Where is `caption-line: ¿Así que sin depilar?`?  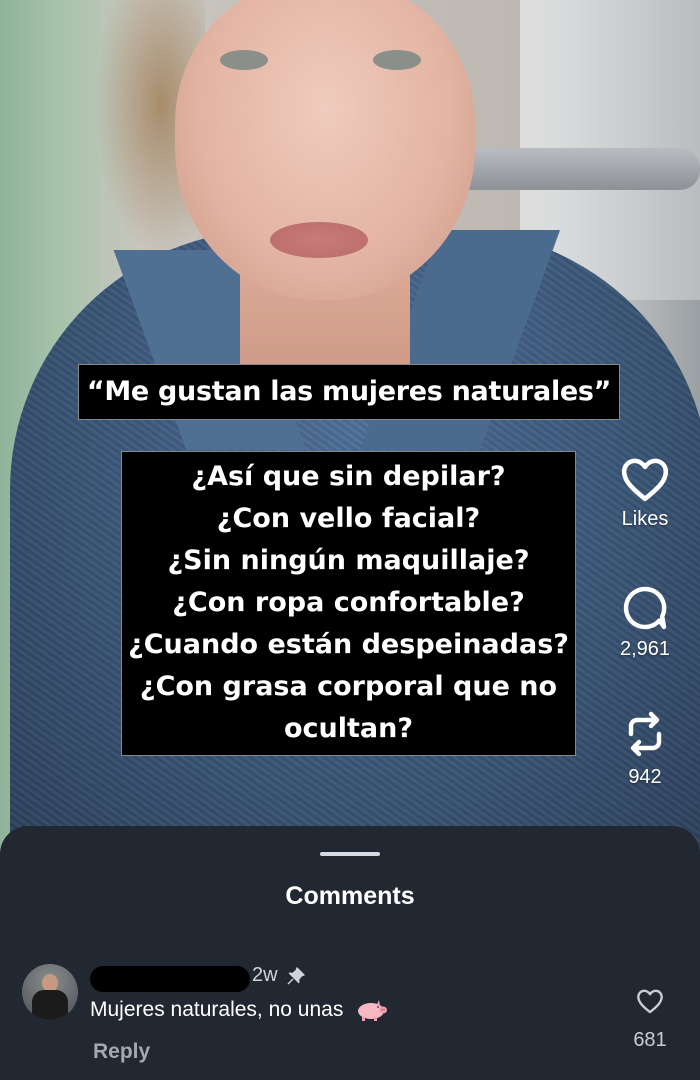 caption-line: ¿Así que sin depilar? is located at coordinates (348, 476).